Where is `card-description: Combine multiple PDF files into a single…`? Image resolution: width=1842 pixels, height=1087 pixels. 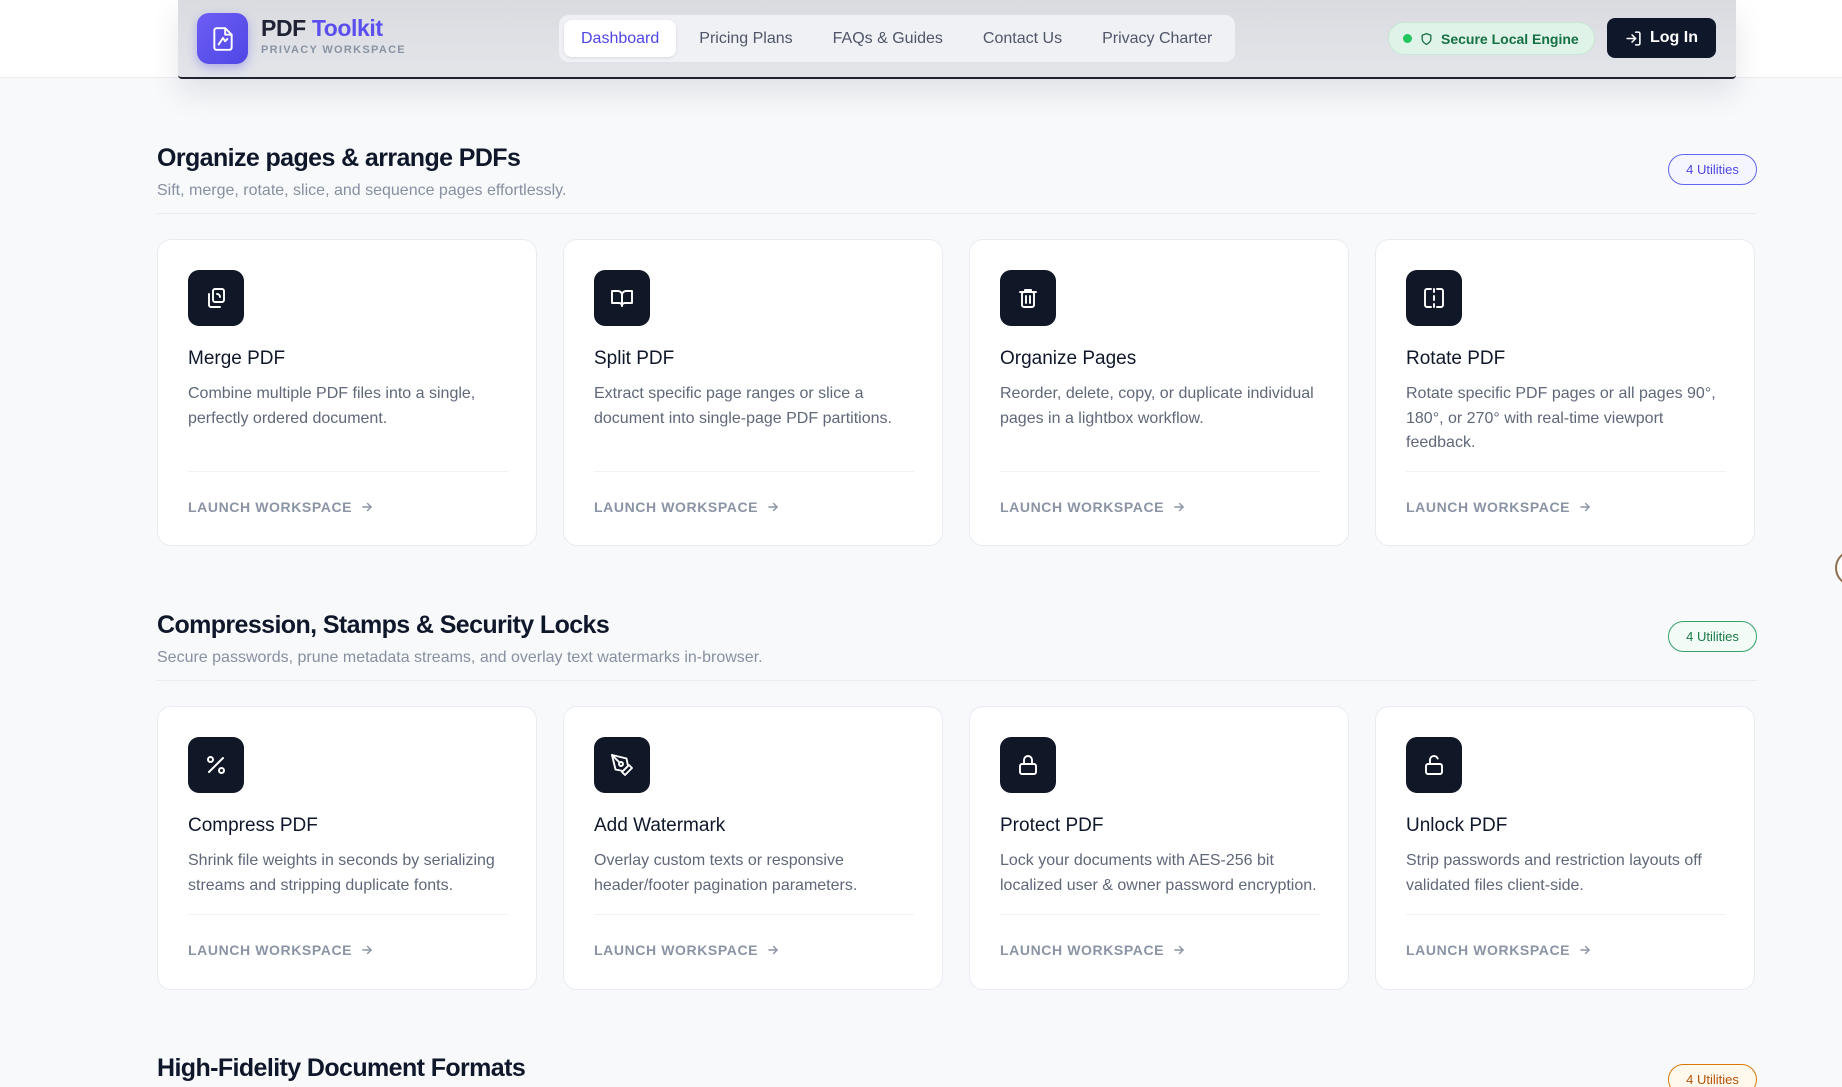 card-description: Combine multiple PDF files into a single… is located at coordinates (332, 406).